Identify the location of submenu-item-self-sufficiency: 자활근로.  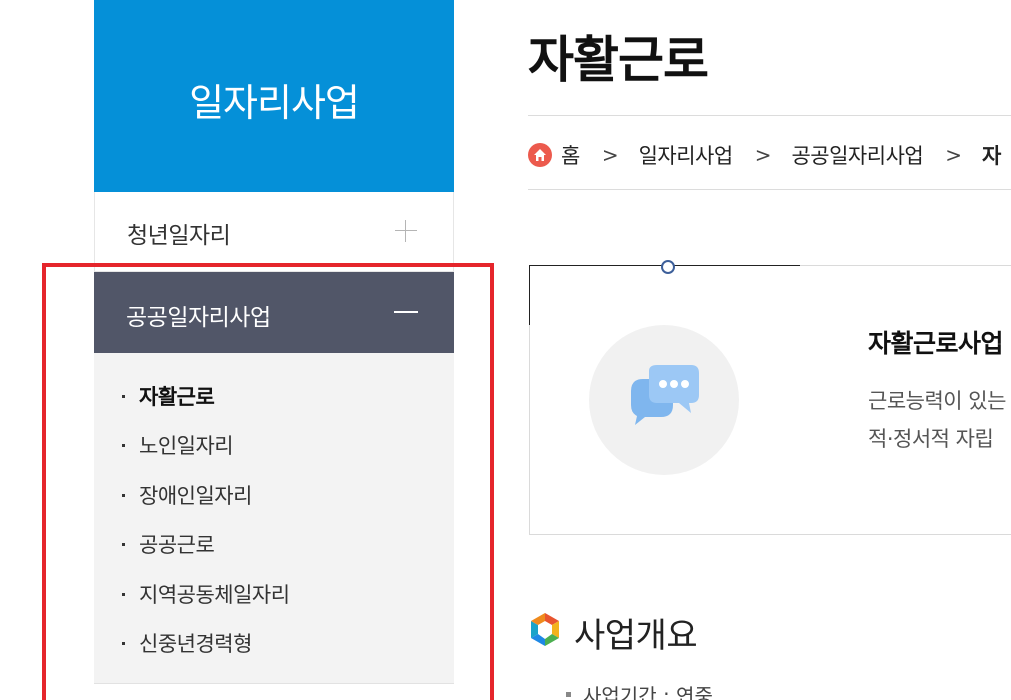
(168, 396).